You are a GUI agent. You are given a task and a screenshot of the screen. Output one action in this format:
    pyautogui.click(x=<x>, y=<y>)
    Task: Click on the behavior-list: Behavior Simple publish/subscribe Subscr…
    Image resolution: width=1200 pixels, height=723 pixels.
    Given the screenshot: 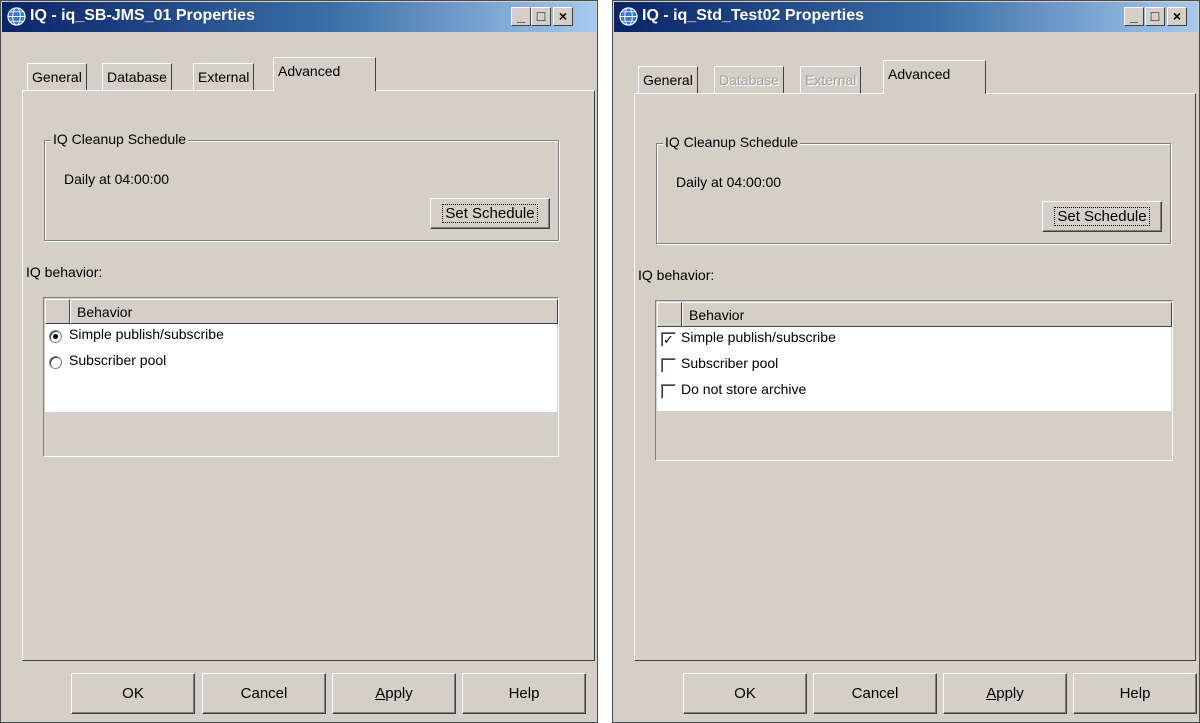 What is the action you would take?
    pyautogui.click(x=301, y=377)
    